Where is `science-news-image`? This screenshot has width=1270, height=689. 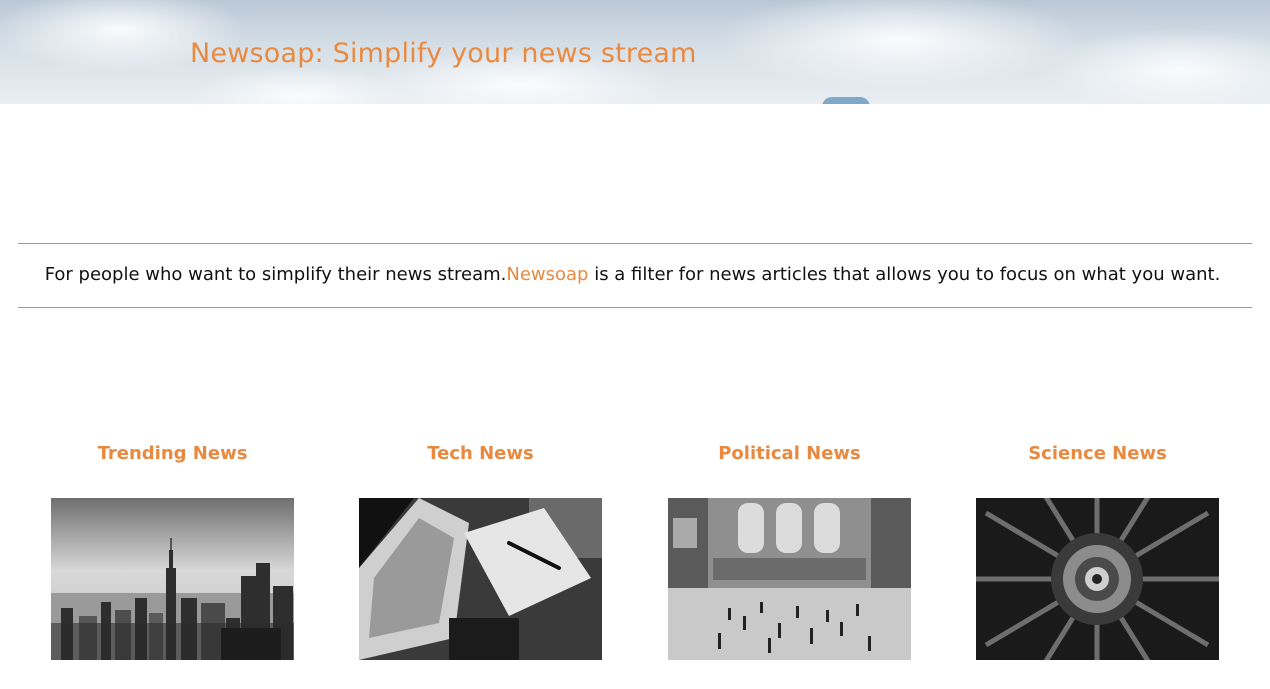 science-news-image is located at coordinates (1097, 579).